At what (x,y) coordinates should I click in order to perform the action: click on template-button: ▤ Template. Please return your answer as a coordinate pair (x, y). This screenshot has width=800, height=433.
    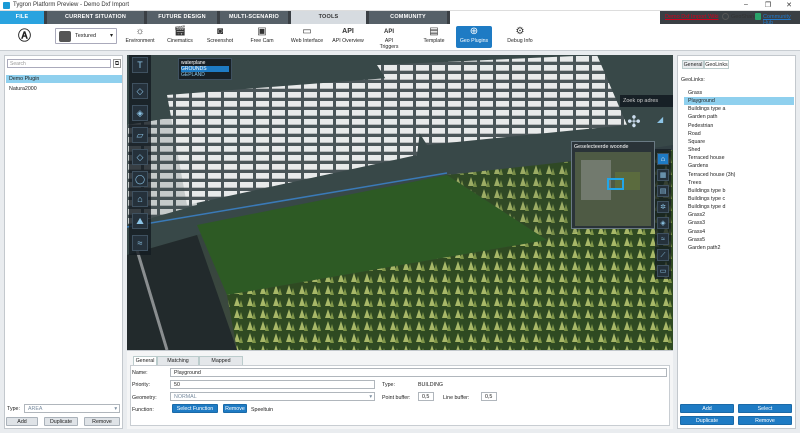
    Looking at the image, I should click on (434, 37).